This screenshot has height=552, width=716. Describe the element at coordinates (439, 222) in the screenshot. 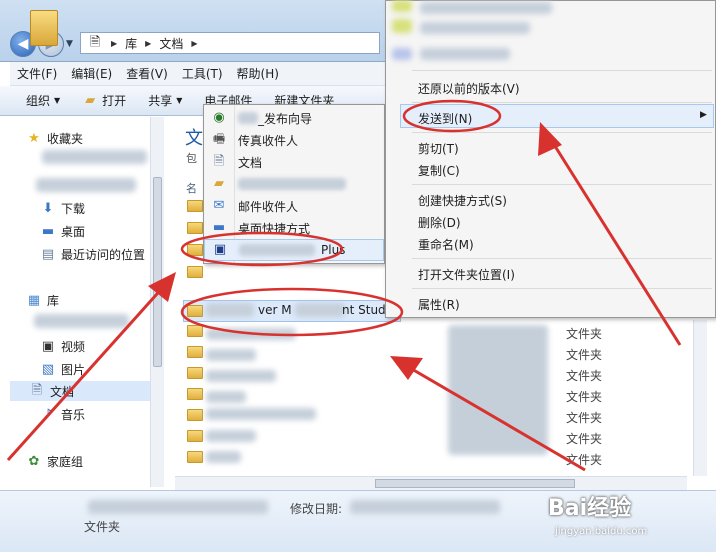

I see `ctx-delete: 删除(D)` at that location.